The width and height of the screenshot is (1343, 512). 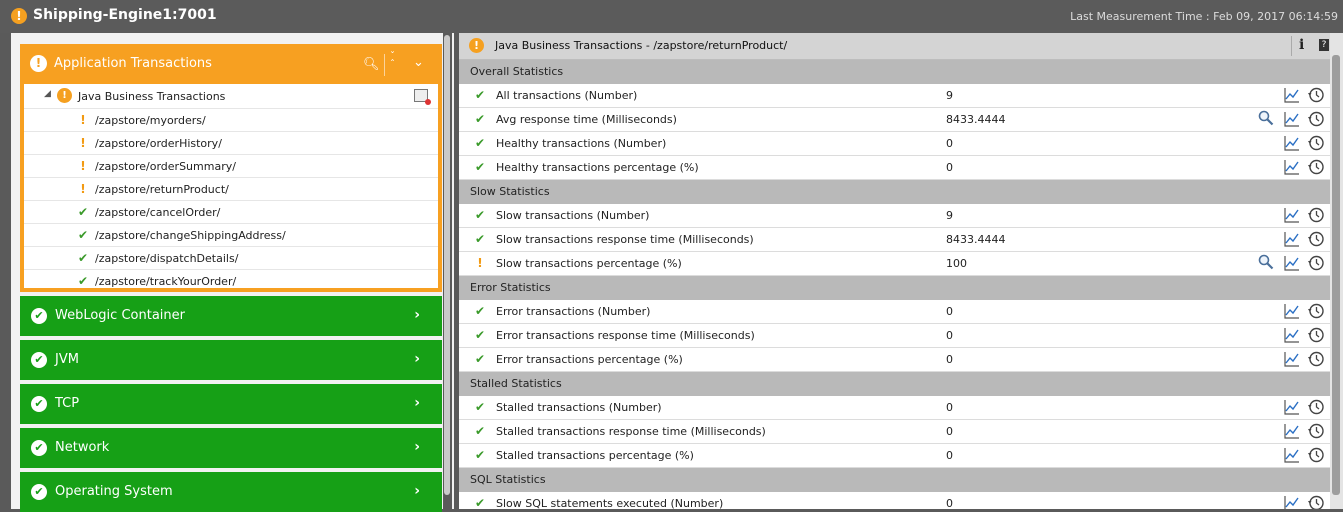 What do you see at coordinates (231, 404) in the screenshot?
I see `layer-tcp: ✔ TCP ›` at bounding box center [231, 404].